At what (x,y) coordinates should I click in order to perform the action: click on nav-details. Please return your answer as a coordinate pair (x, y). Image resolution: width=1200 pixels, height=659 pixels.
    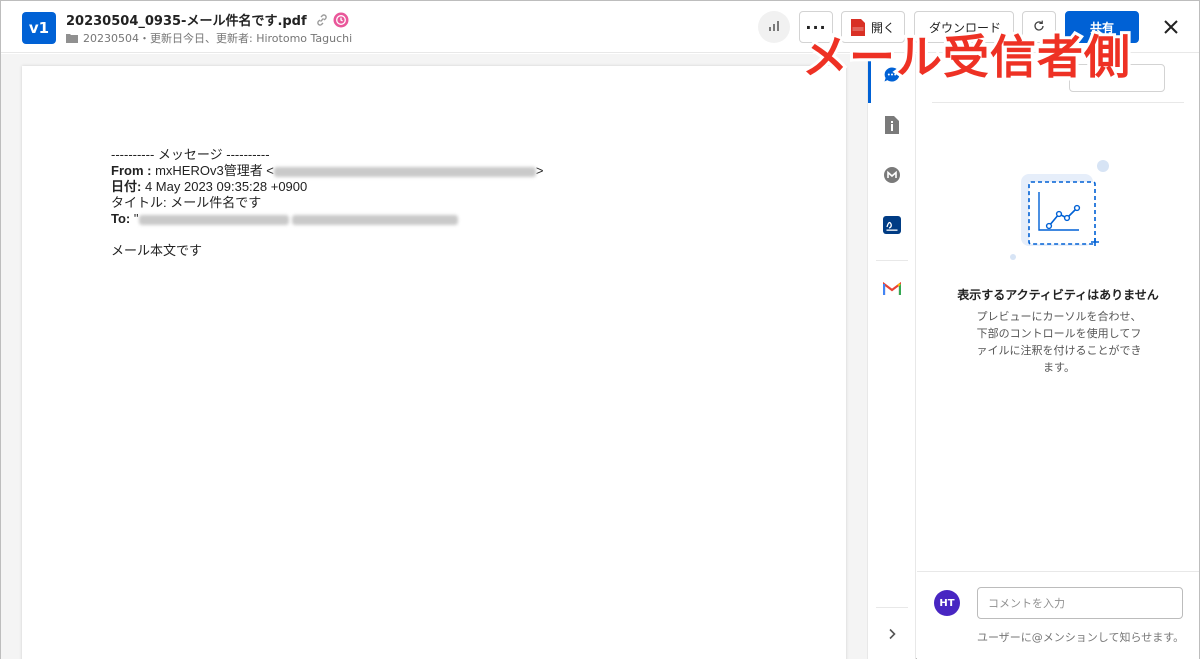
    Looking at the image, I should click on (892, 127).